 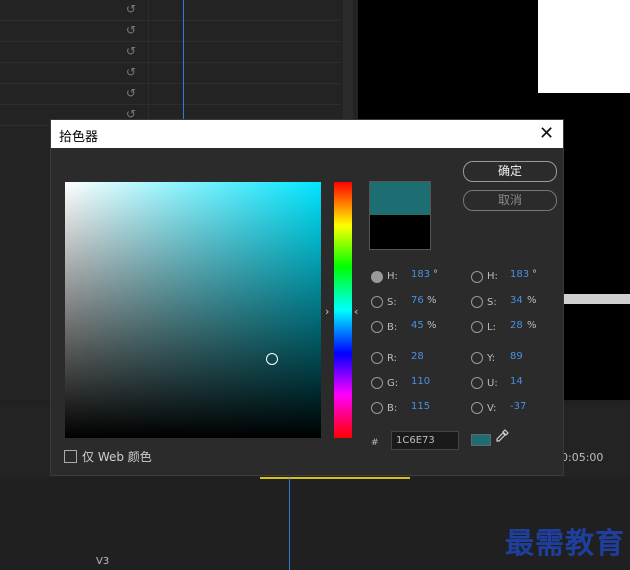 What do you see at coordinates (532, 325) in the screenshot?
I see `unit-hsl-l: %` at bounding box center [532, 325].